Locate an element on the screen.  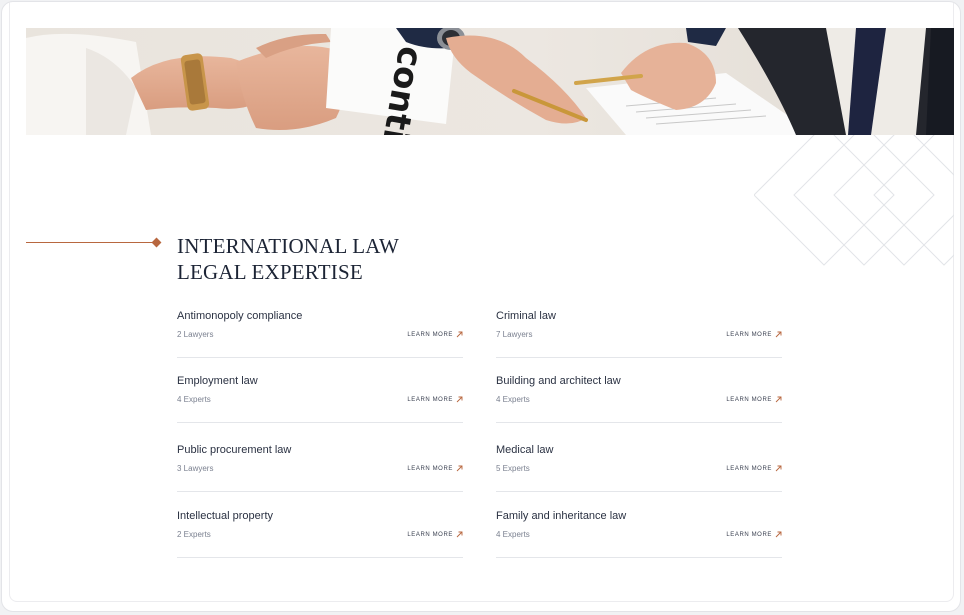
practice-area-title: Criminal law is located at coordinates (526, 316).